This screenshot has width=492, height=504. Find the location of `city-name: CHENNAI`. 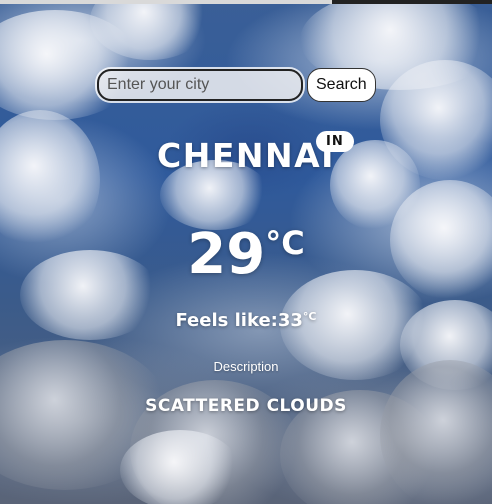

city-name: CHENNAI is located at coordinates (246, 155).